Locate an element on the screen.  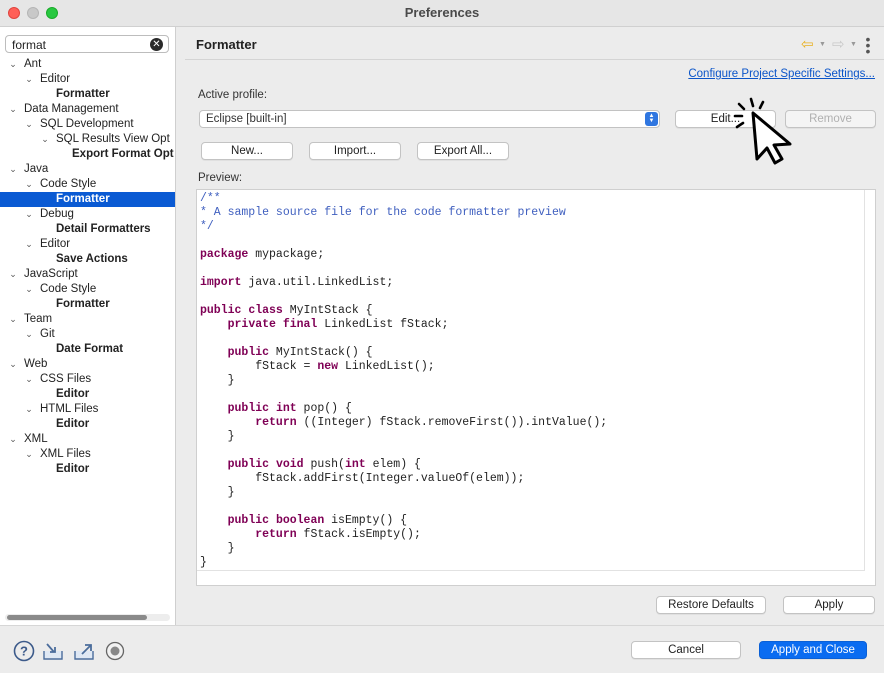
tree-item: ⌄ Java is located at coordinates (87, 169).